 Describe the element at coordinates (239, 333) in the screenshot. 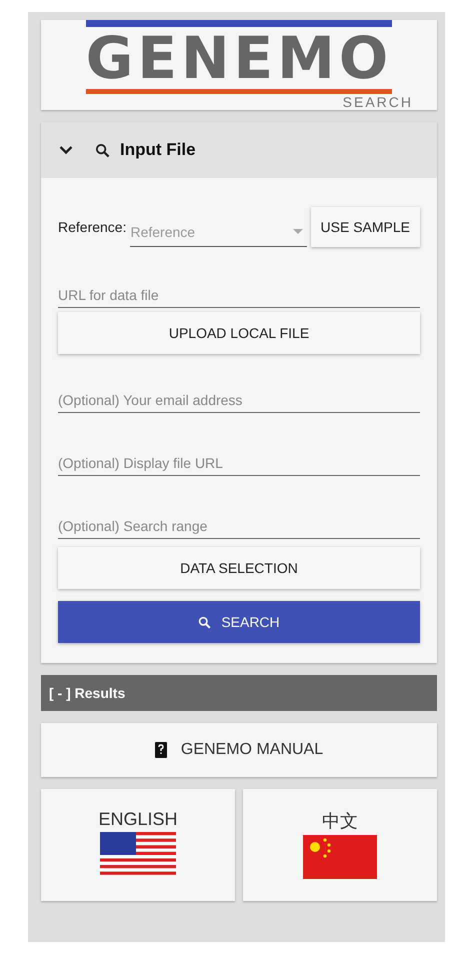

I see `upload-button: UPLOAD LOCAL FILE` at that location.